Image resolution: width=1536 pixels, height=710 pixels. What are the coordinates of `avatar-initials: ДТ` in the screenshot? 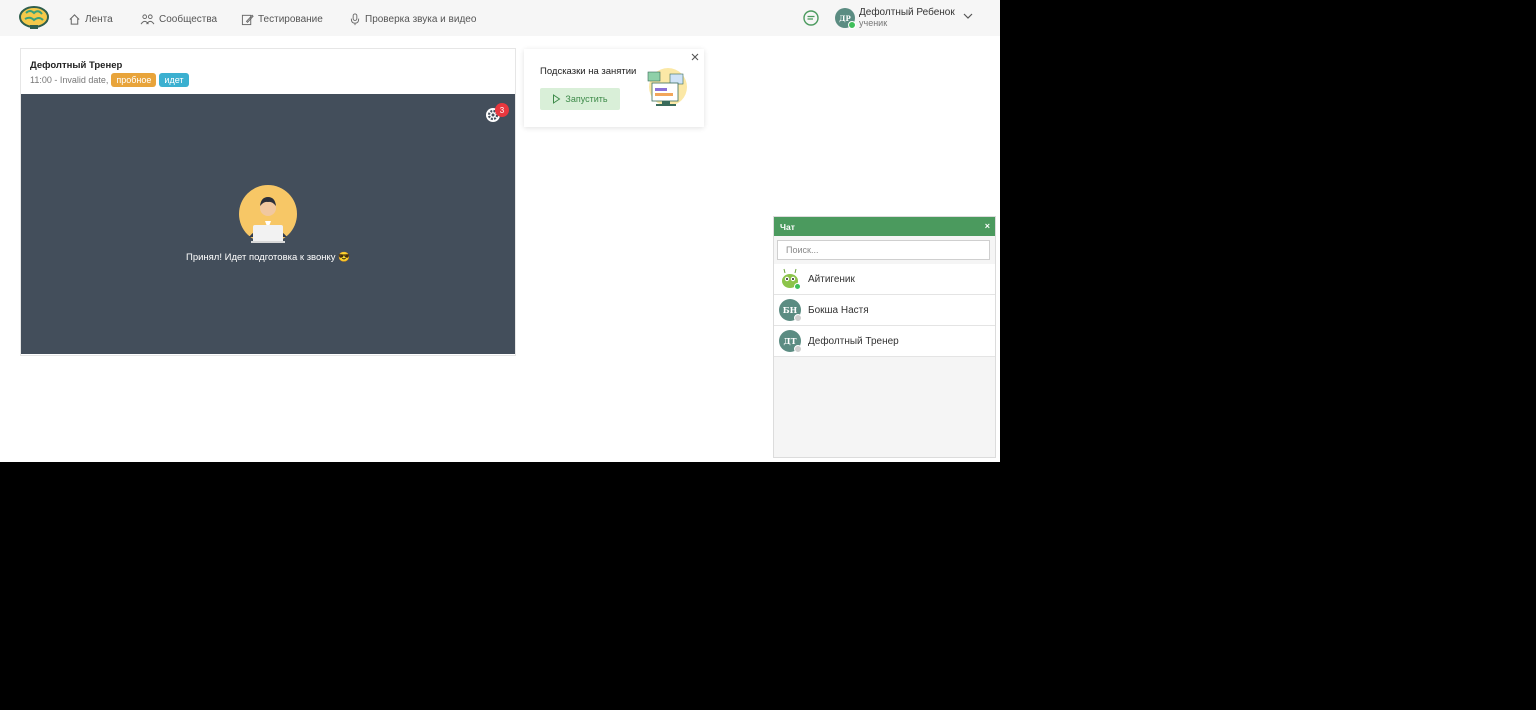 It's located at (790, 341).